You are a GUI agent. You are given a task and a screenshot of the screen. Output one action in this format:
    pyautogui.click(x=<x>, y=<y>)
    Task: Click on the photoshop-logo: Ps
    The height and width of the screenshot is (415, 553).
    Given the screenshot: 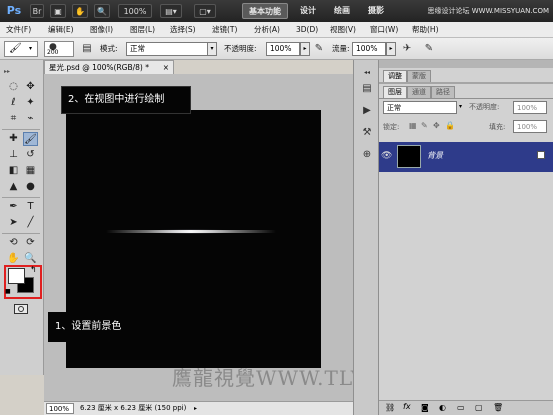 What is the action you would take?
    pyautogui.click(x=14, y=10)
    